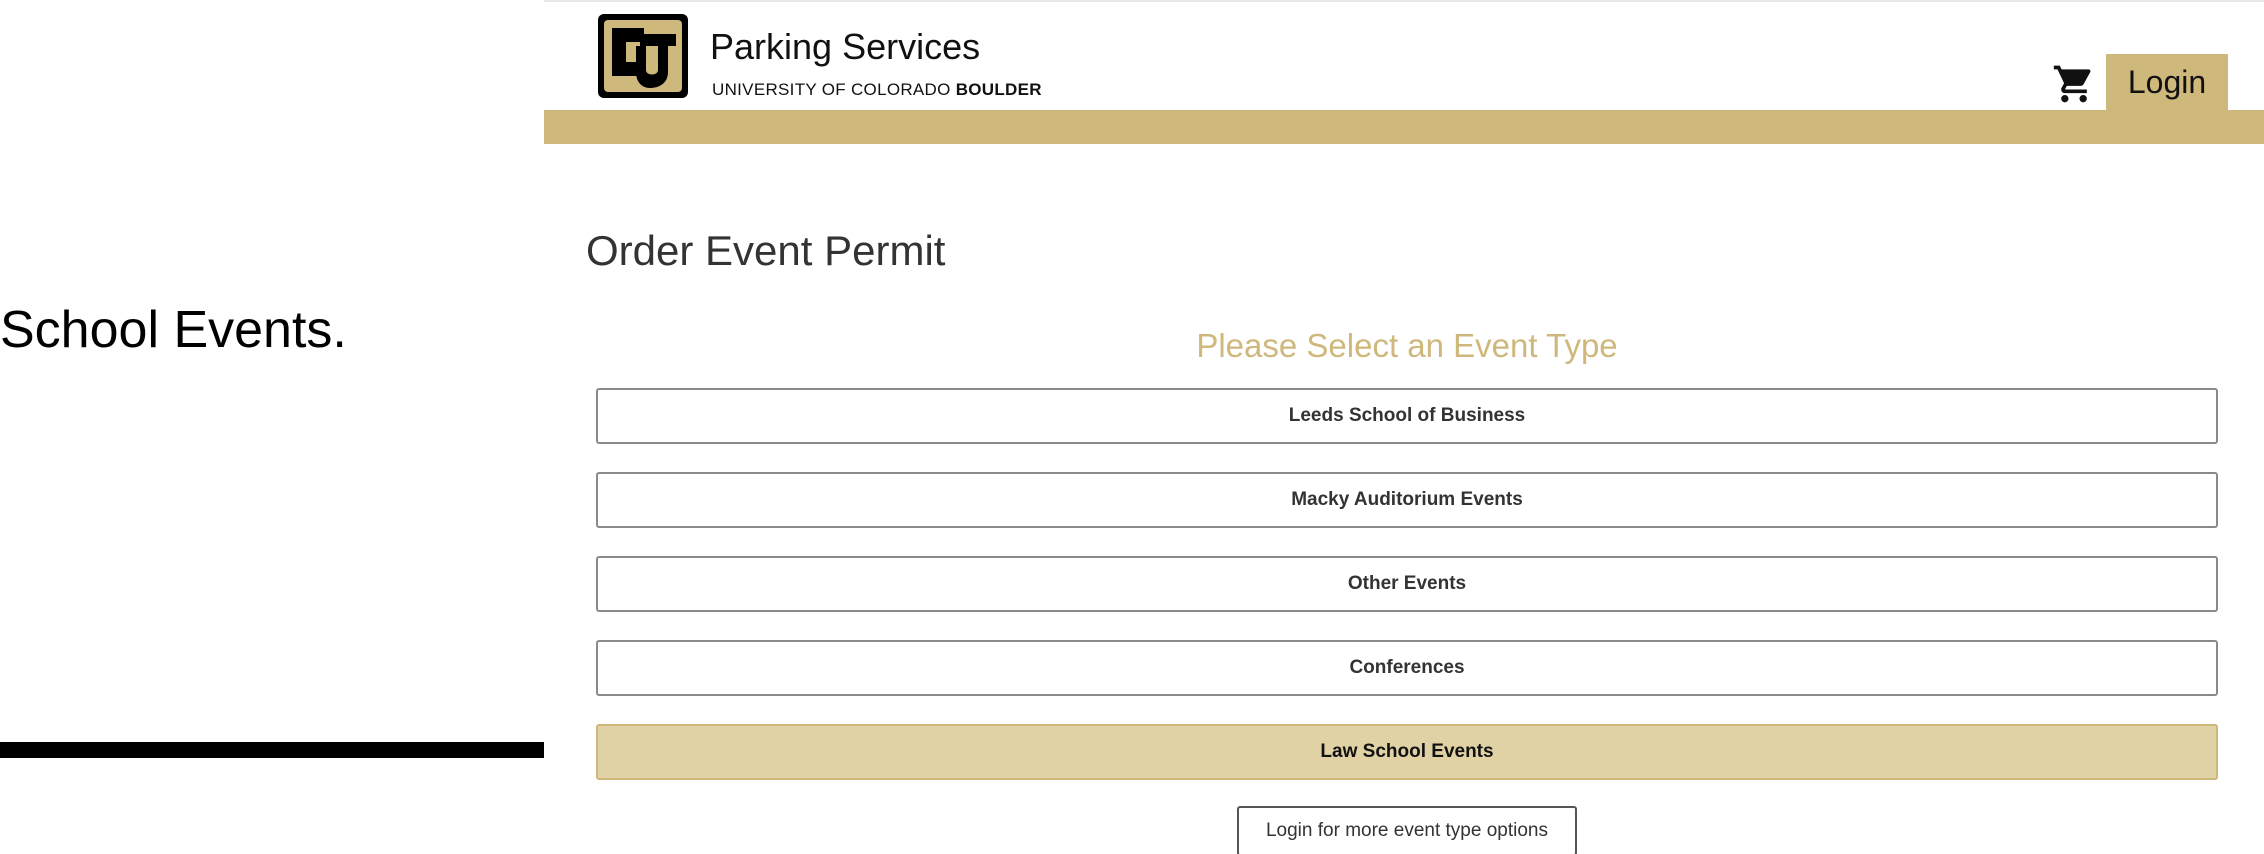 This screenshot has height=854, width=2264. What do you see at coordinates (1407, 752) in the screenshot?
I see `event-type-law-school-button: Law School Events` at bounding box center [1407, 752].